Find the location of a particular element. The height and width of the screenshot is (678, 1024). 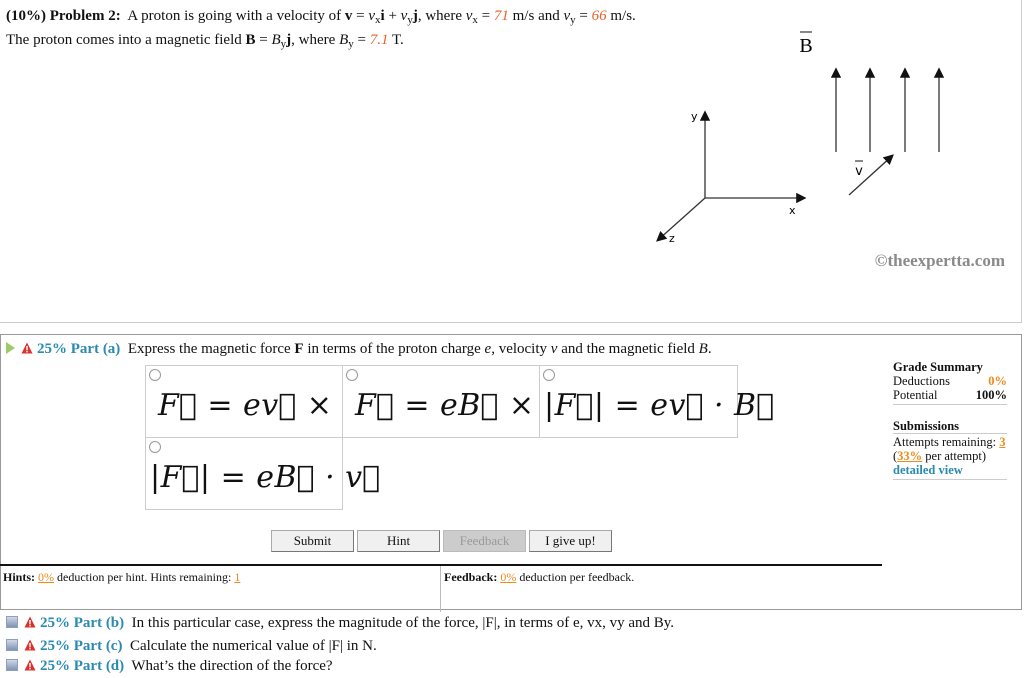

x-axis-label: x is located at coordinates (792, 210).